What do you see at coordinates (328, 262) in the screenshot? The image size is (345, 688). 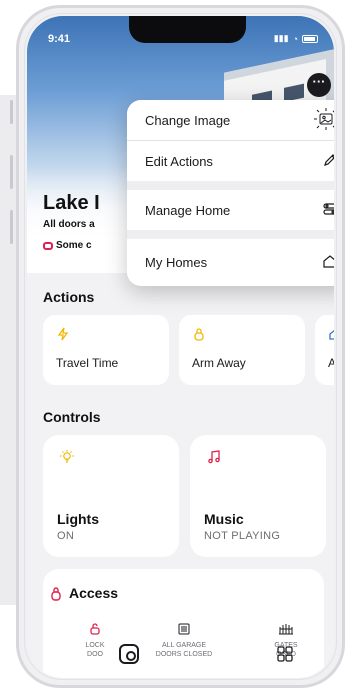 I see `house-icon` at bounding box center [328, 262].